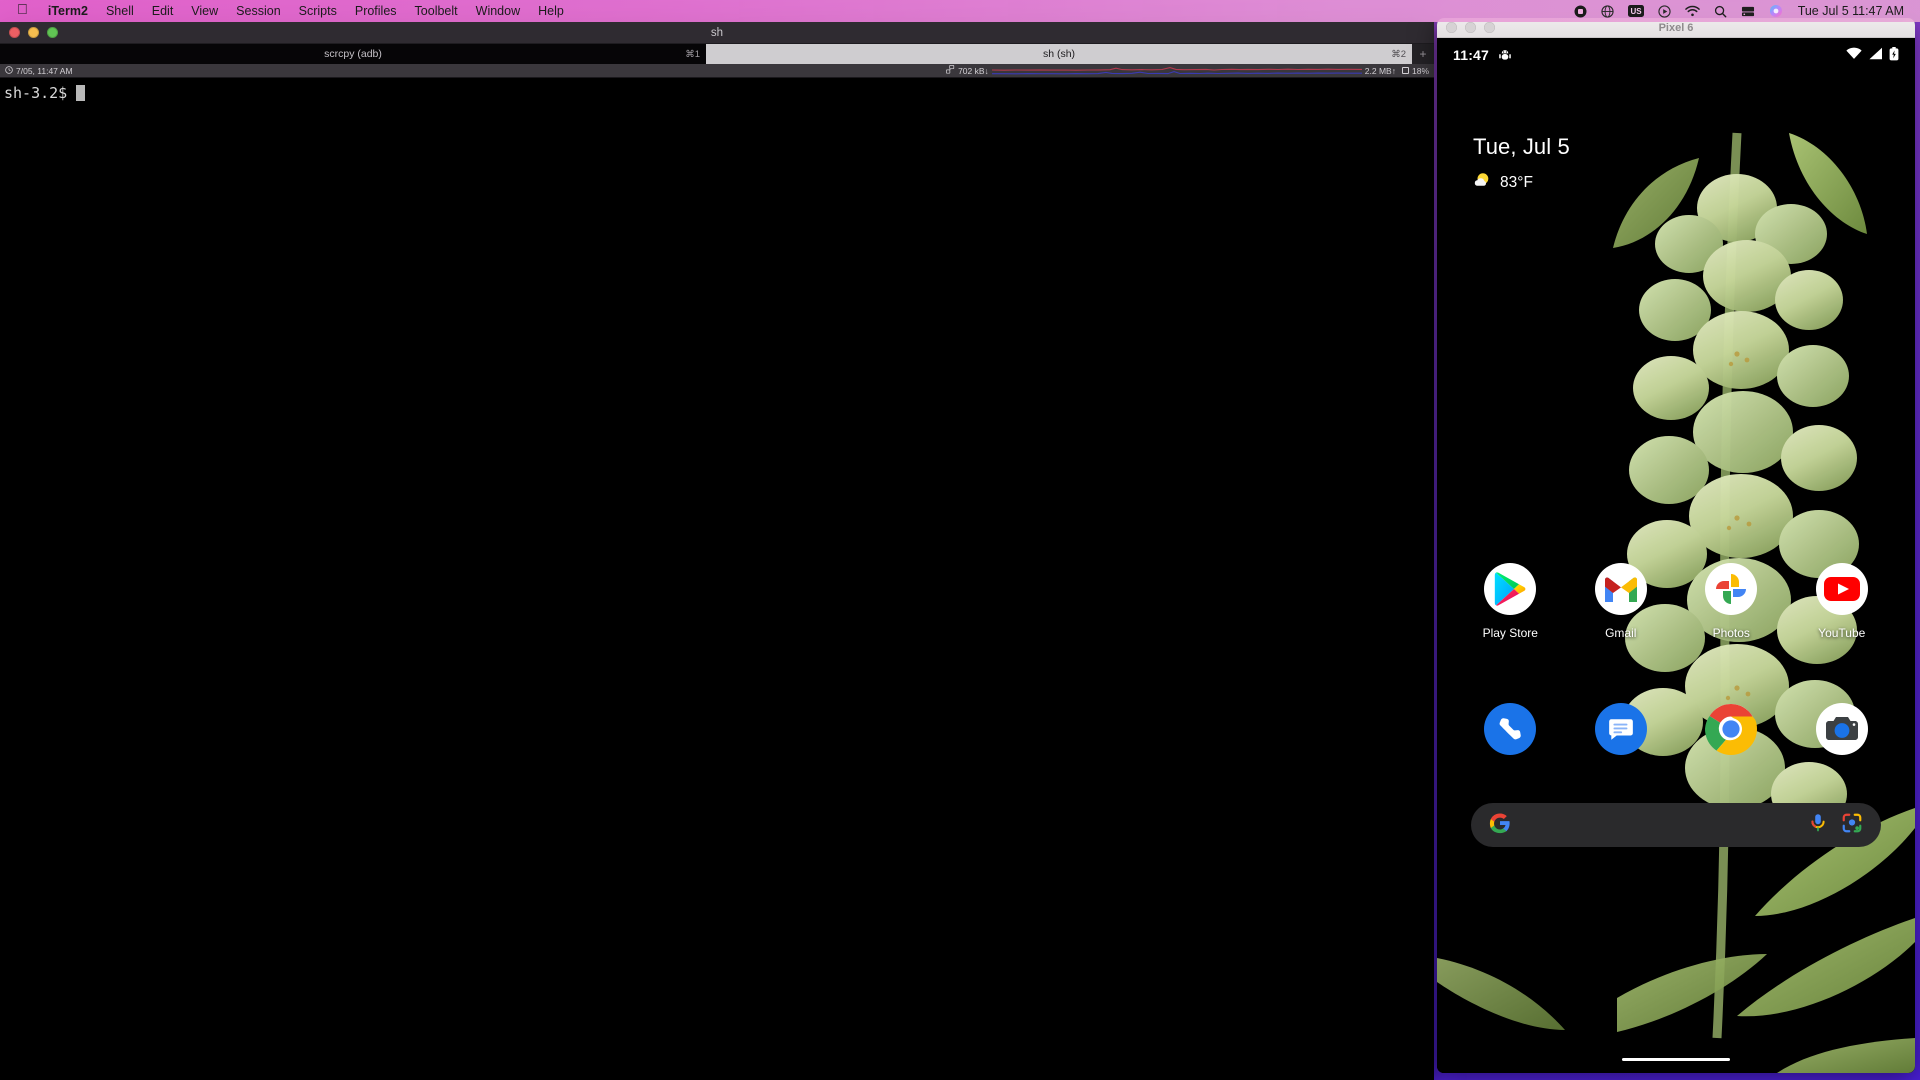 Image resolution: width=1920 pixels, height=1080 pixels. I want to click on status-clock-group: 7/05, 11:47 AM, so click(39, 71).